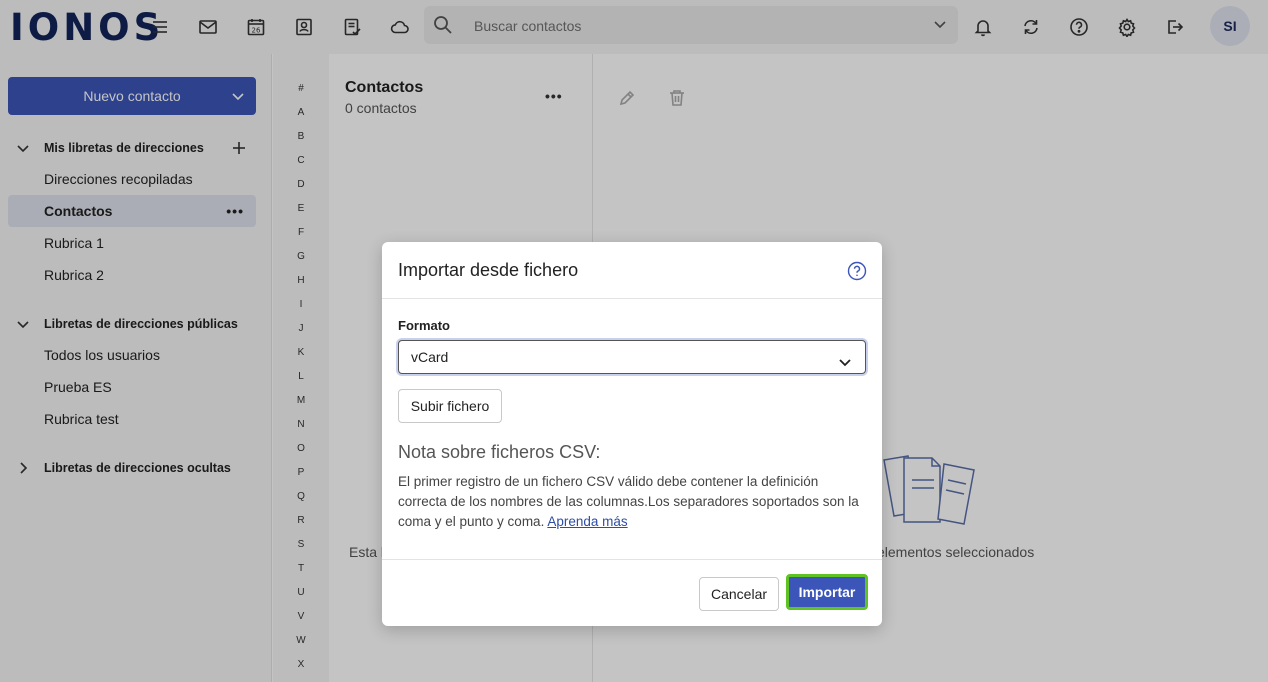 This screenshot has width=1268, height=682. Describe the element at coordinates (632, 357) in the screenshot. I see `format-select: vCard` at that location.